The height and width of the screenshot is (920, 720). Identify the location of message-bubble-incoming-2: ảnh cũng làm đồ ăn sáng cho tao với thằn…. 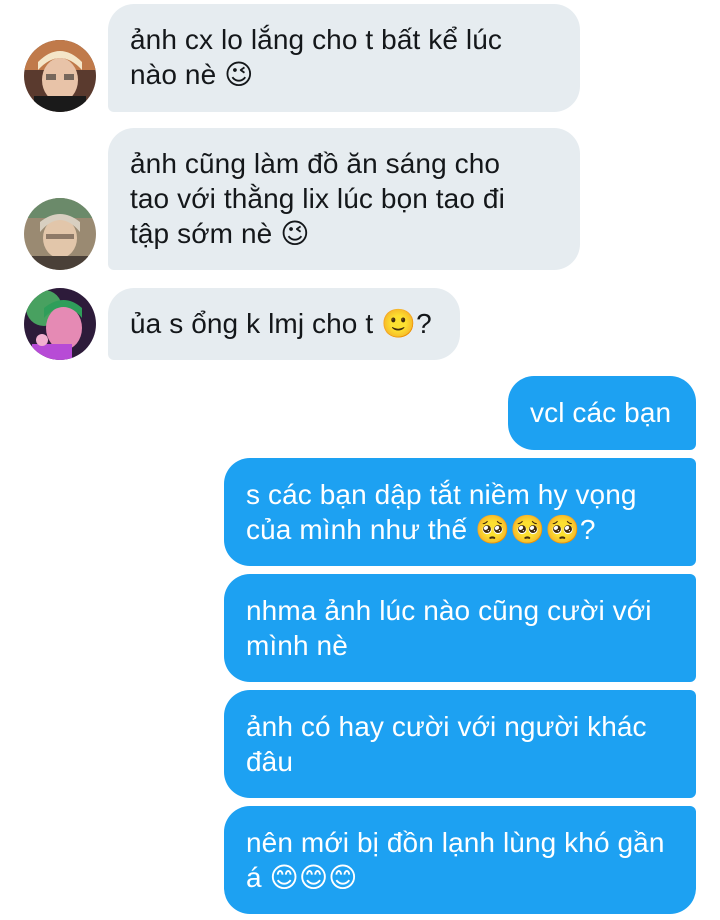
(344, 199).